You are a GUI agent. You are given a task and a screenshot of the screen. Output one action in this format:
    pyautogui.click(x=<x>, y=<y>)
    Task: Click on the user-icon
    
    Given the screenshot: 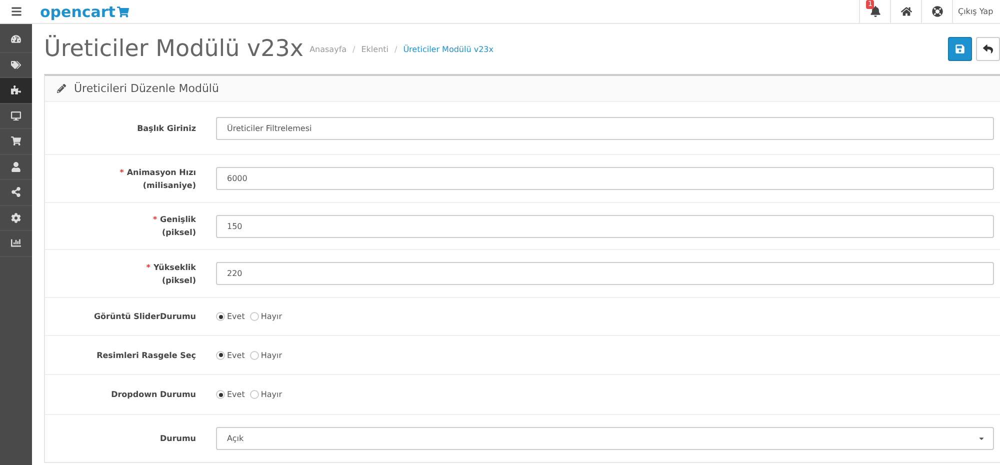 What is the action you would take?
    pyautogui.click(x=16, y=167)
    